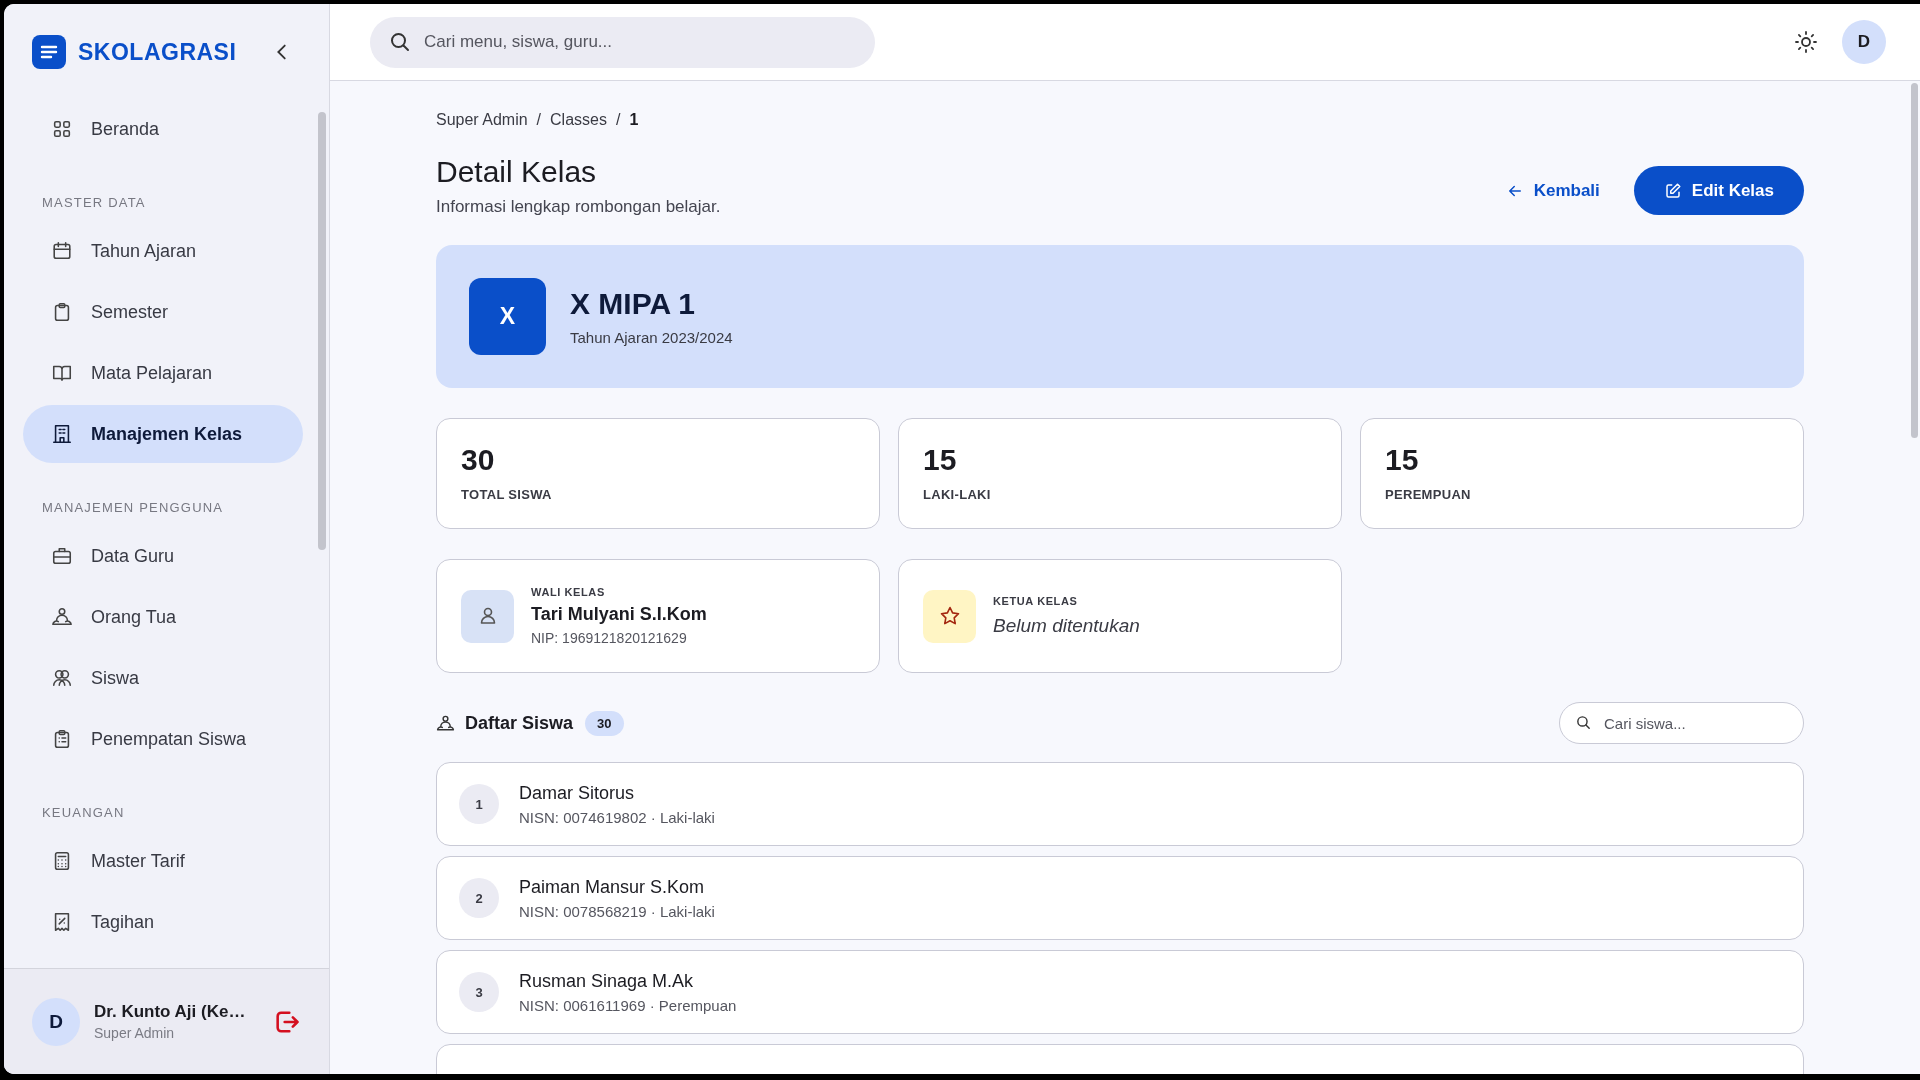 This screenshot has height=1080, width=1920. What do you see at coordinates (1036, 601) in the screenshot?
I see `card-label: KETUA KELAS` at bounding box center [1036, 601].